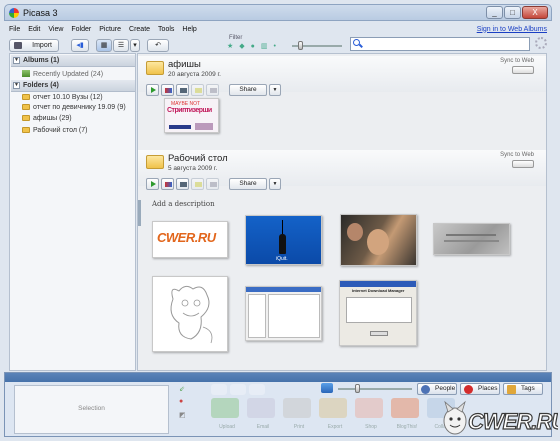 The image size is (560, 441). I want to click on upload-toolbar-button: ◂▮, so click(80, 45).